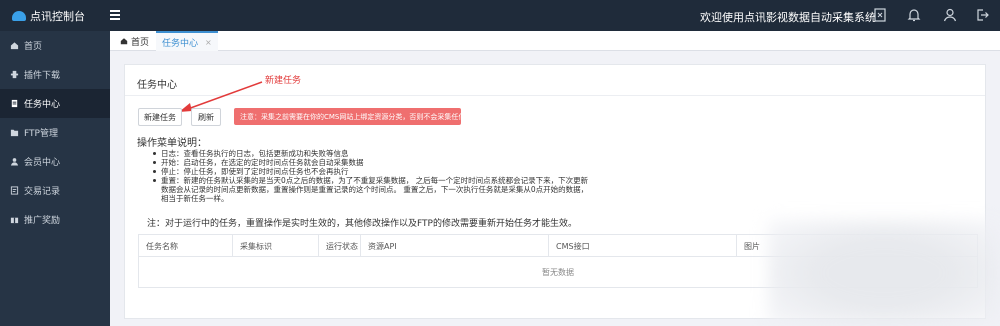 The height and width of the screenshot is (326, 1000). Describe the element at coordinates (140, 42) in the screenshot. I see `tab-label: 首页` at that location.